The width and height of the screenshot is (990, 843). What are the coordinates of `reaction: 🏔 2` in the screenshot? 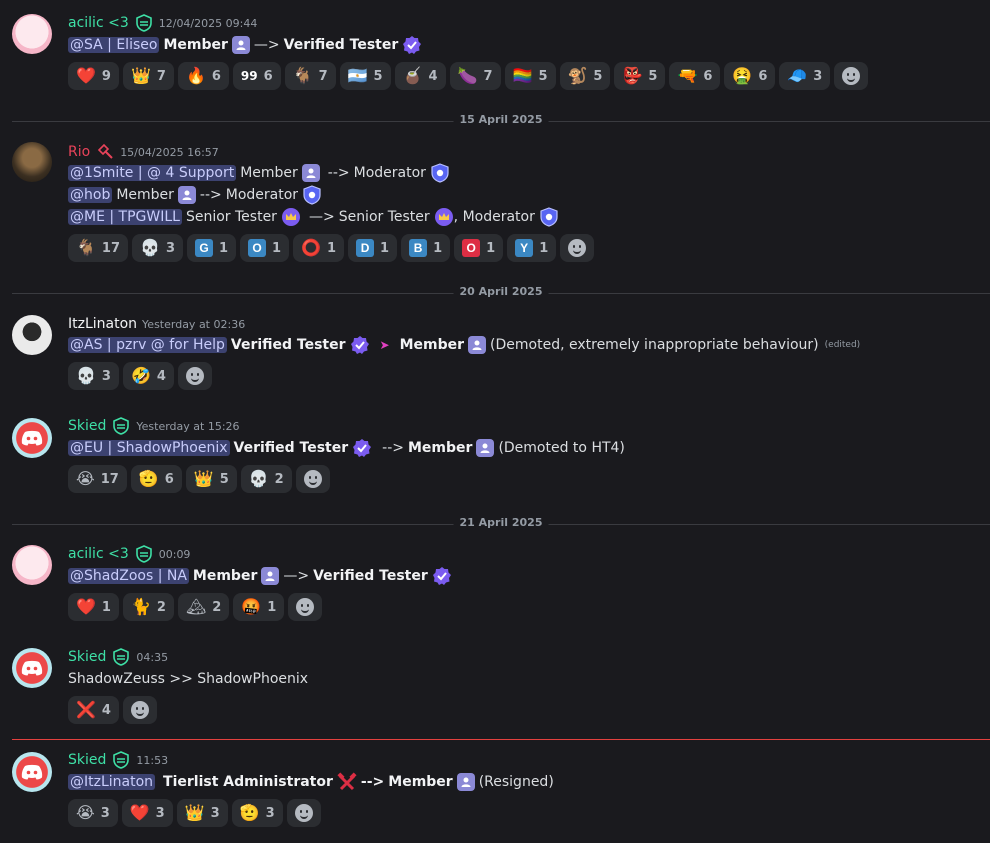 It's located at (203, 607).